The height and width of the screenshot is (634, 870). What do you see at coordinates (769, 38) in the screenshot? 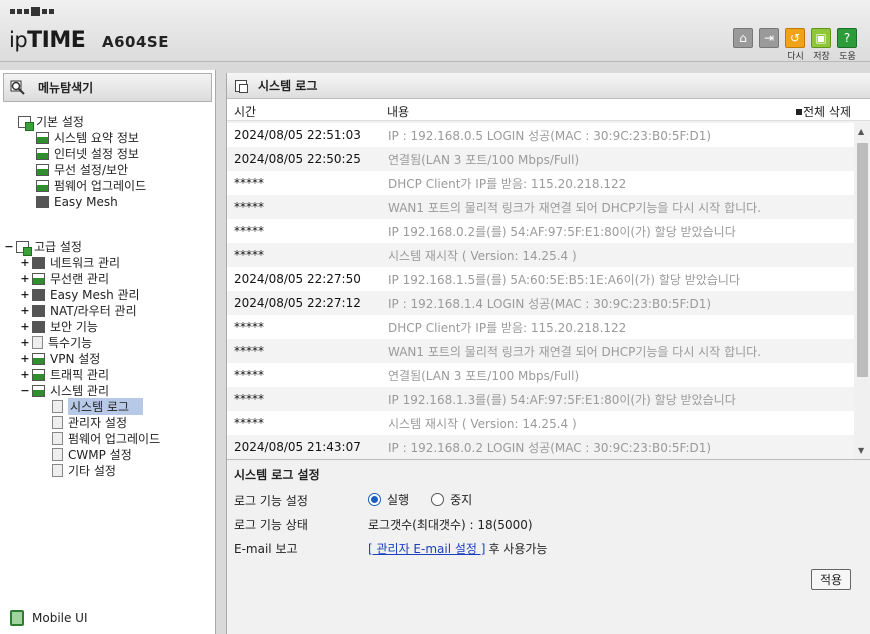
I see `logout-icon: ⇥` at bounding box center [769, 38].